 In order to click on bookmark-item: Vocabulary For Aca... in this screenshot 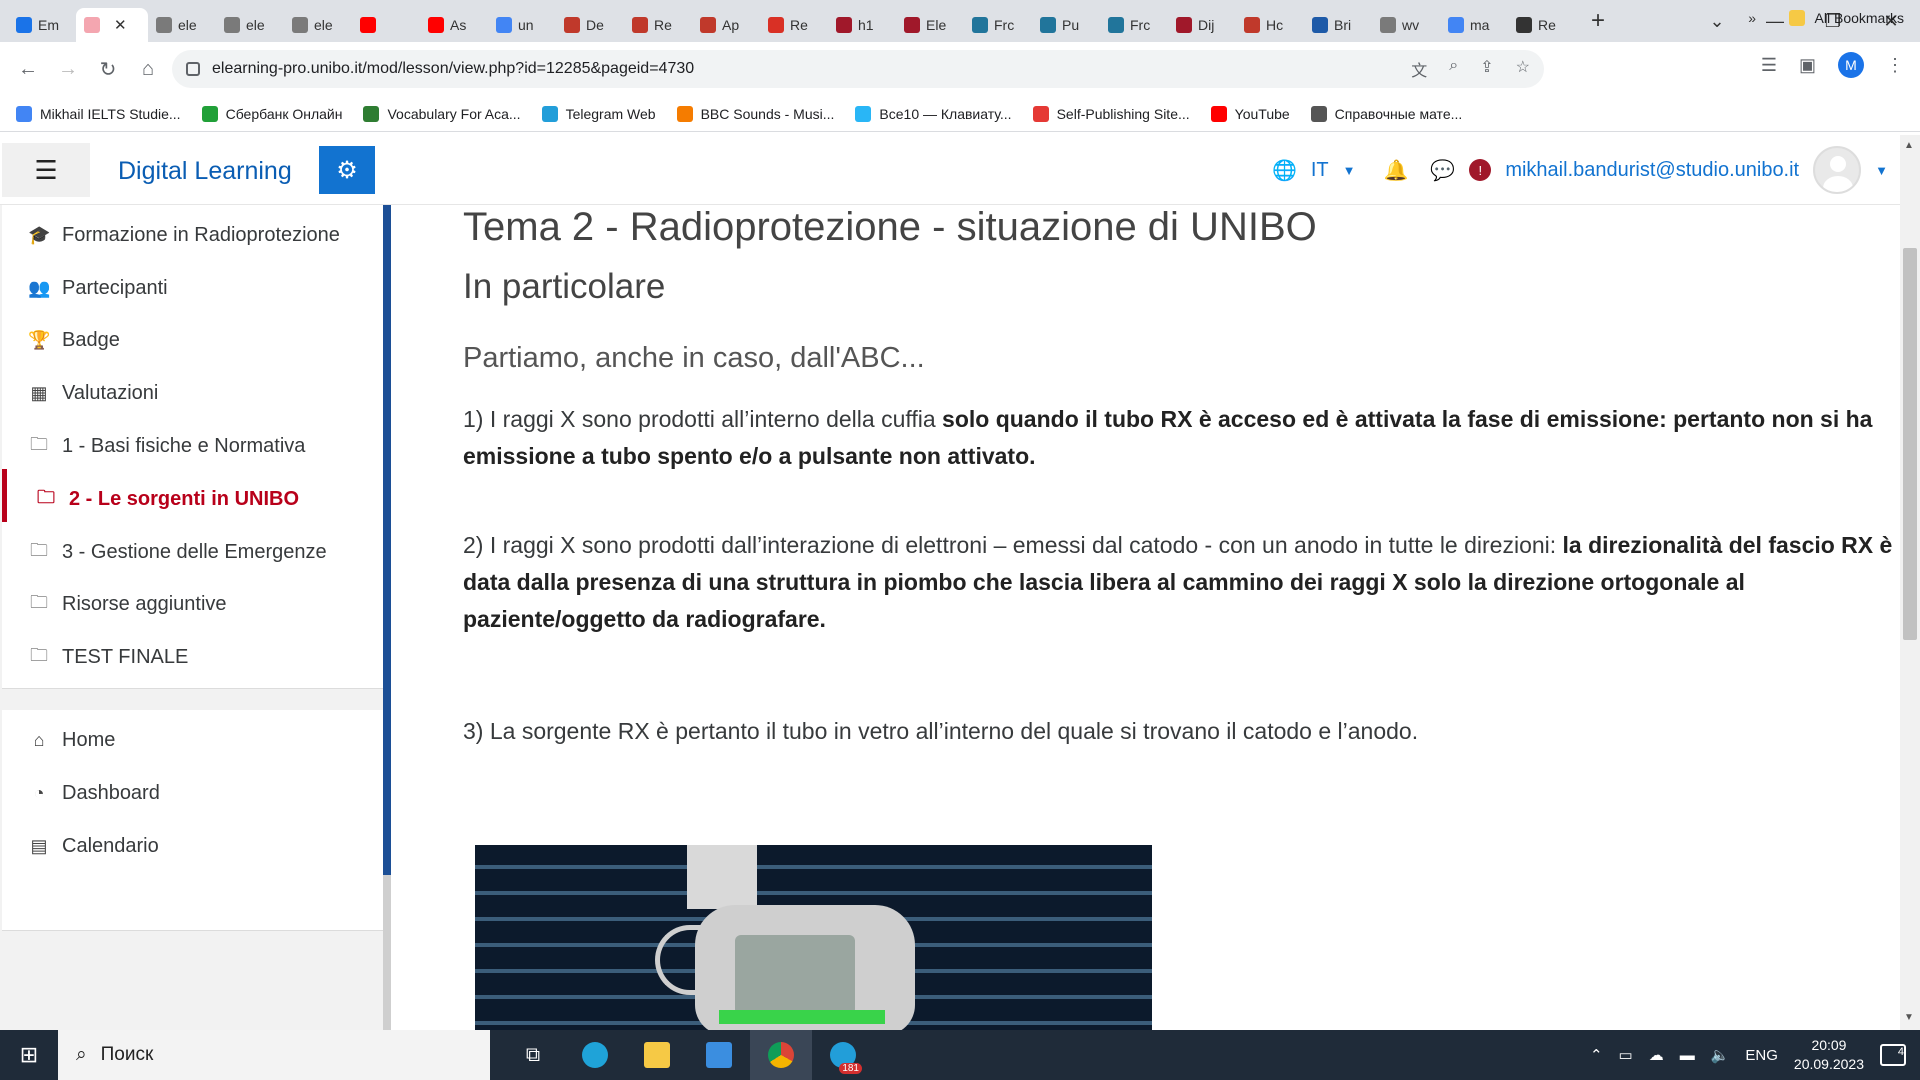, I will do `click(442, 113)`.